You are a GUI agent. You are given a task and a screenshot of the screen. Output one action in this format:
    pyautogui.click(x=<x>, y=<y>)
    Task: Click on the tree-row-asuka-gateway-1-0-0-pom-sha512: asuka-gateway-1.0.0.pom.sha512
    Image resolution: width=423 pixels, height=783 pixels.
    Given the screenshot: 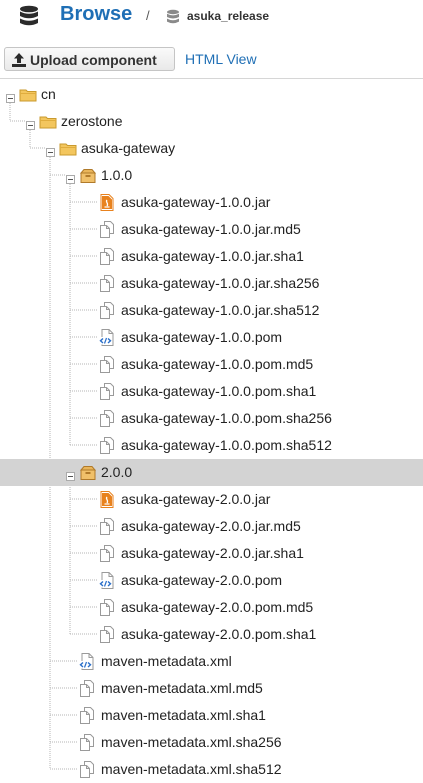 What is the action you would take?
    pyautogui.click(x=211, y=445)
    